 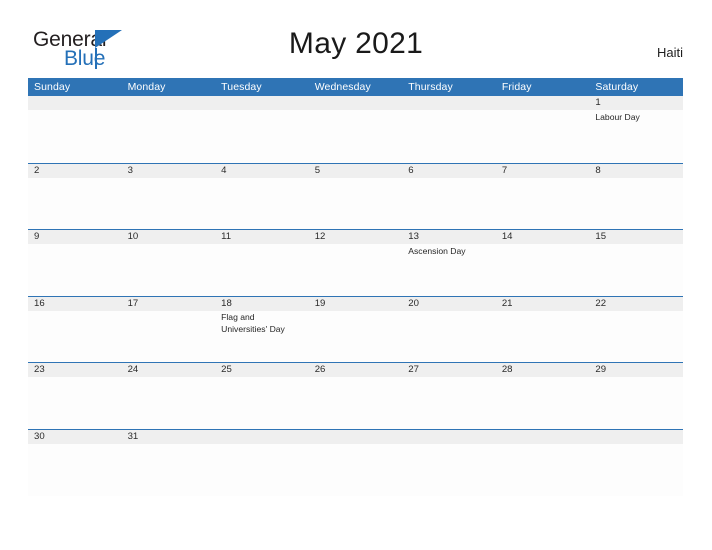 What do you see at coordinates (516, 87) in the screenshot?
I see `day-of-week-friday: Friday` at bounding box center [516, 87].